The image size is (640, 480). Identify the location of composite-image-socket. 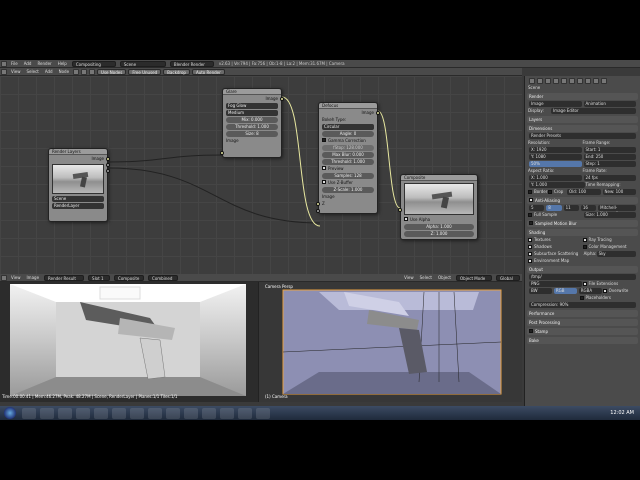
(400, 210).